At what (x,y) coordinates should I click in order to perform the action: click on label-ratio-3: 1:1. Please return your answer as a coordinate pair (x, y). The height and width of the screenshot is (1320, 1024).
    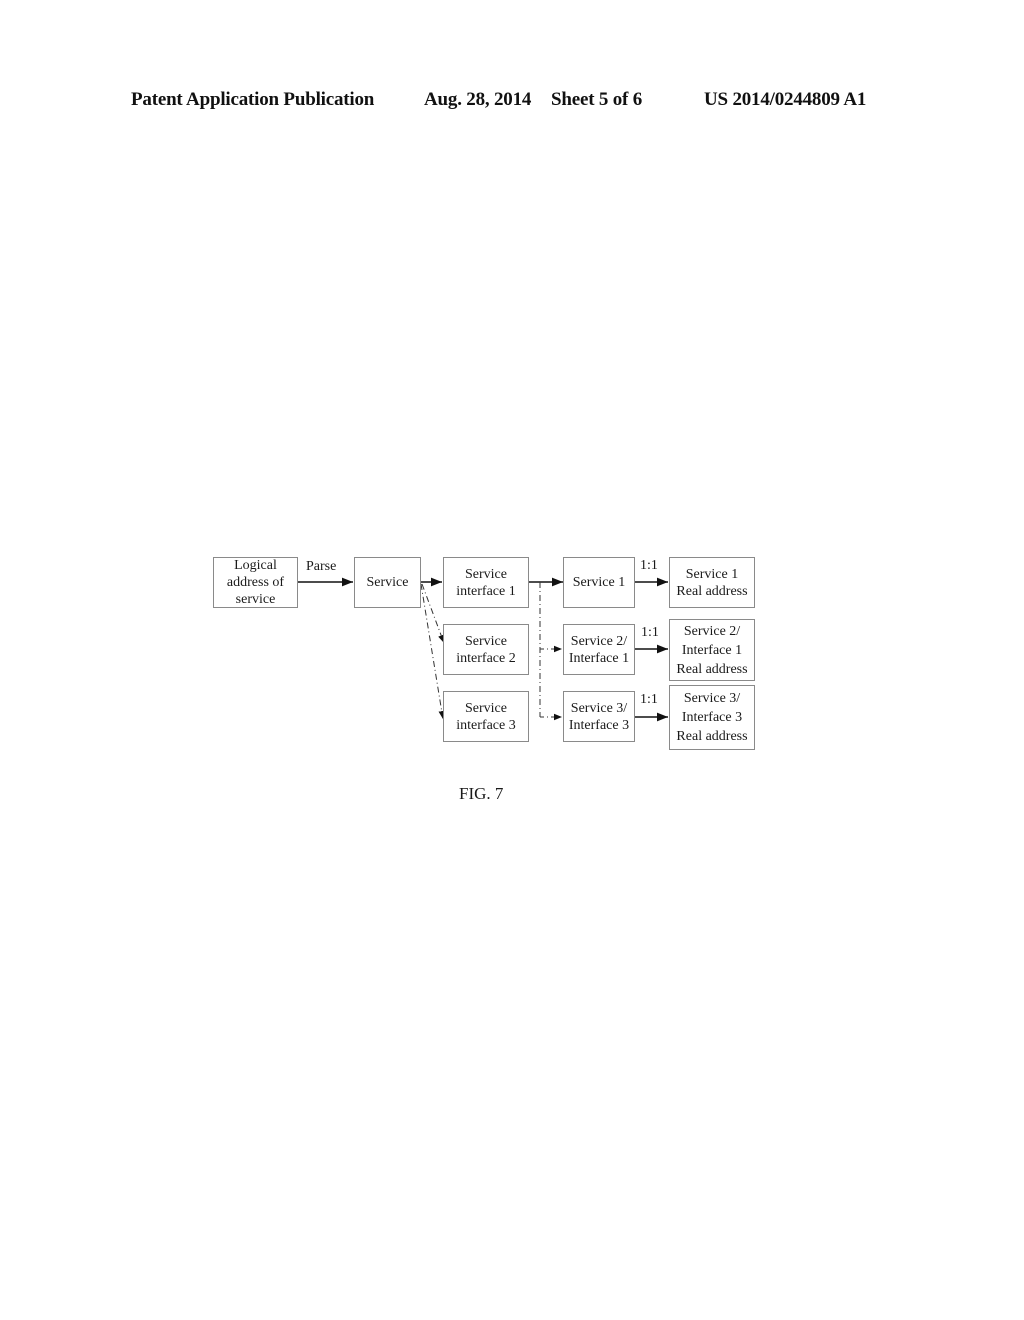
    Looking at the image, I should click on (649, 699).